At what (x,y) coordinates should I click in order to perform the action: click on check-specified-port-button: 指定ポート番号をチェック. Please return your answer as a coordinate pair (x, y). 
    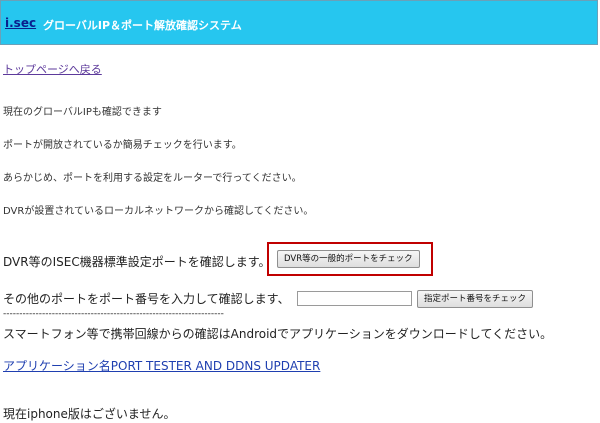
    Looking at the image, I should click on (475, 299).